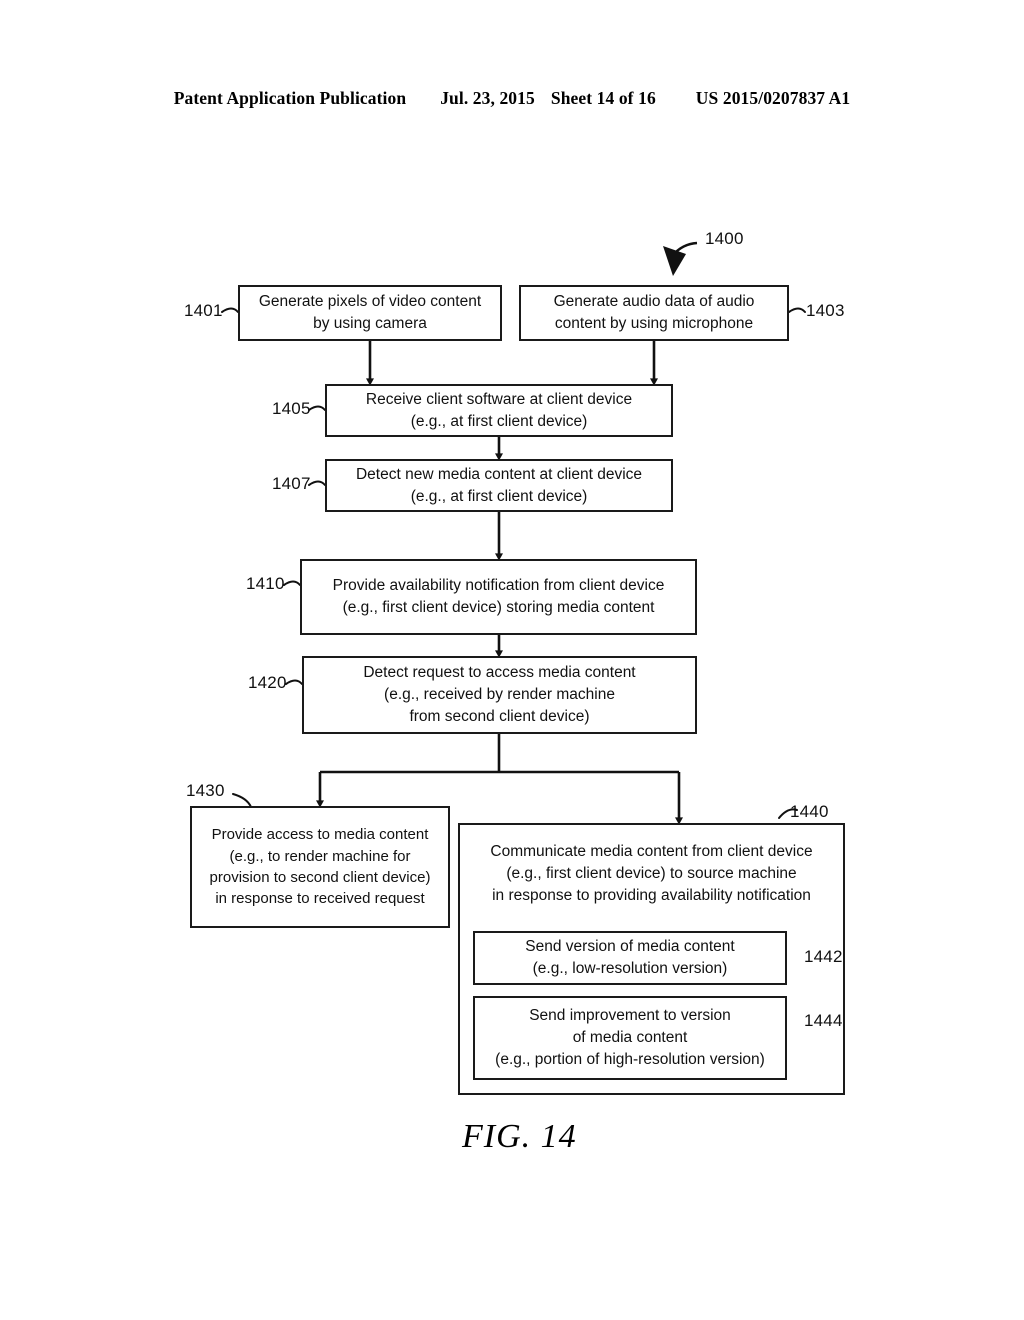 Image resolution: width=1024 pixels, height=1320 pixels. Describe the element at coordinates (291, 483) in the screenshot. I see `ref-label-1407: 1407` at that location.